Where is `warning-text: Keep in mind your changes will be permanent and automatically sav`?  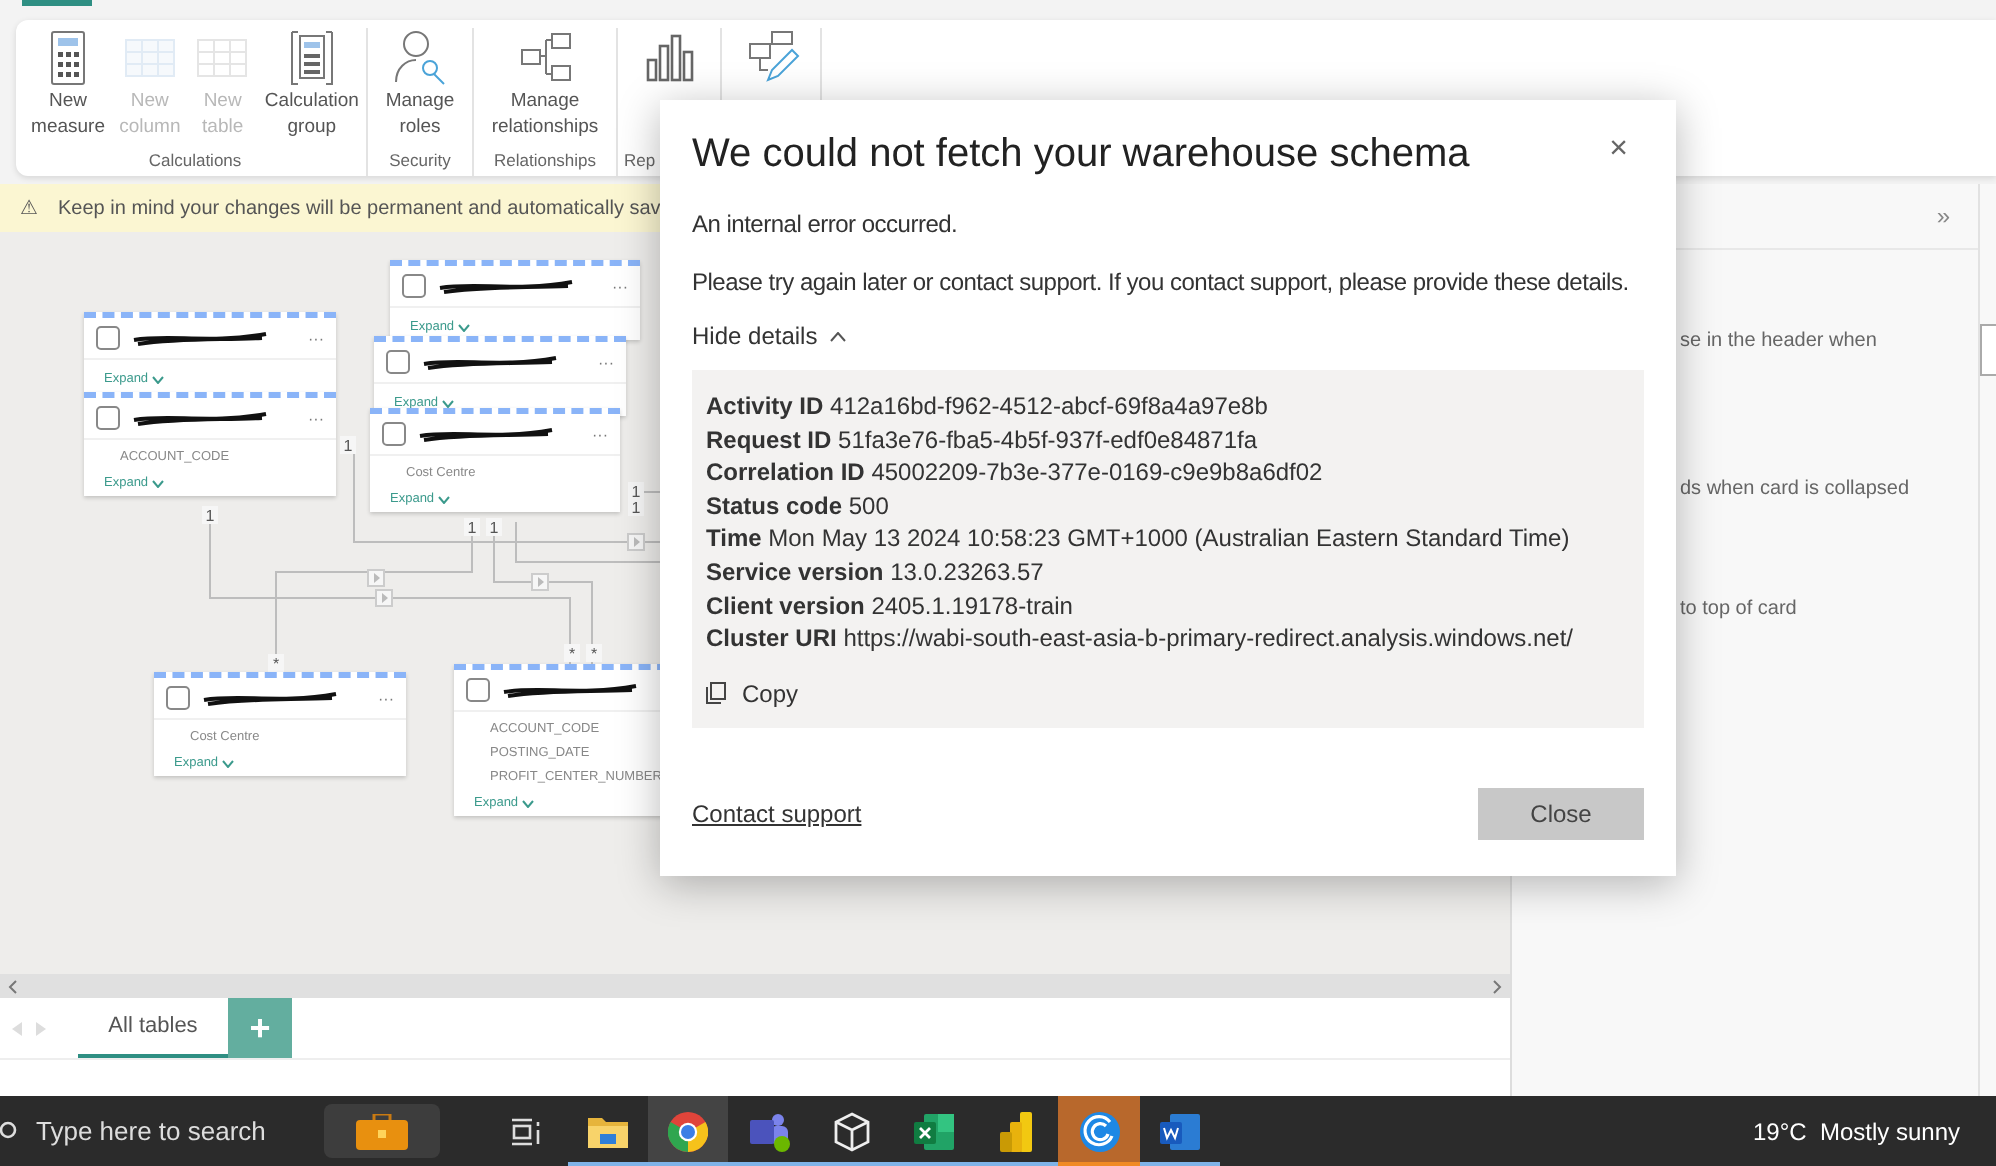 warning-text: Keep in mind your changes will be permanent and automatically sav is located at coordinates (359, 208).